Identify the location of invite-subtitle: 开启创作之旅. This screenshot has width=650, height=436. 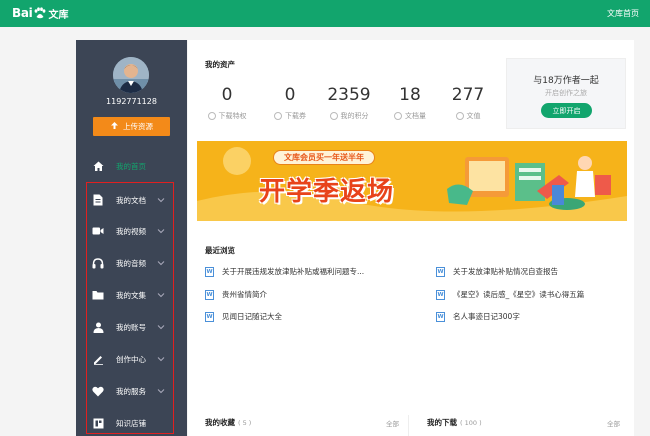
(566, 93).